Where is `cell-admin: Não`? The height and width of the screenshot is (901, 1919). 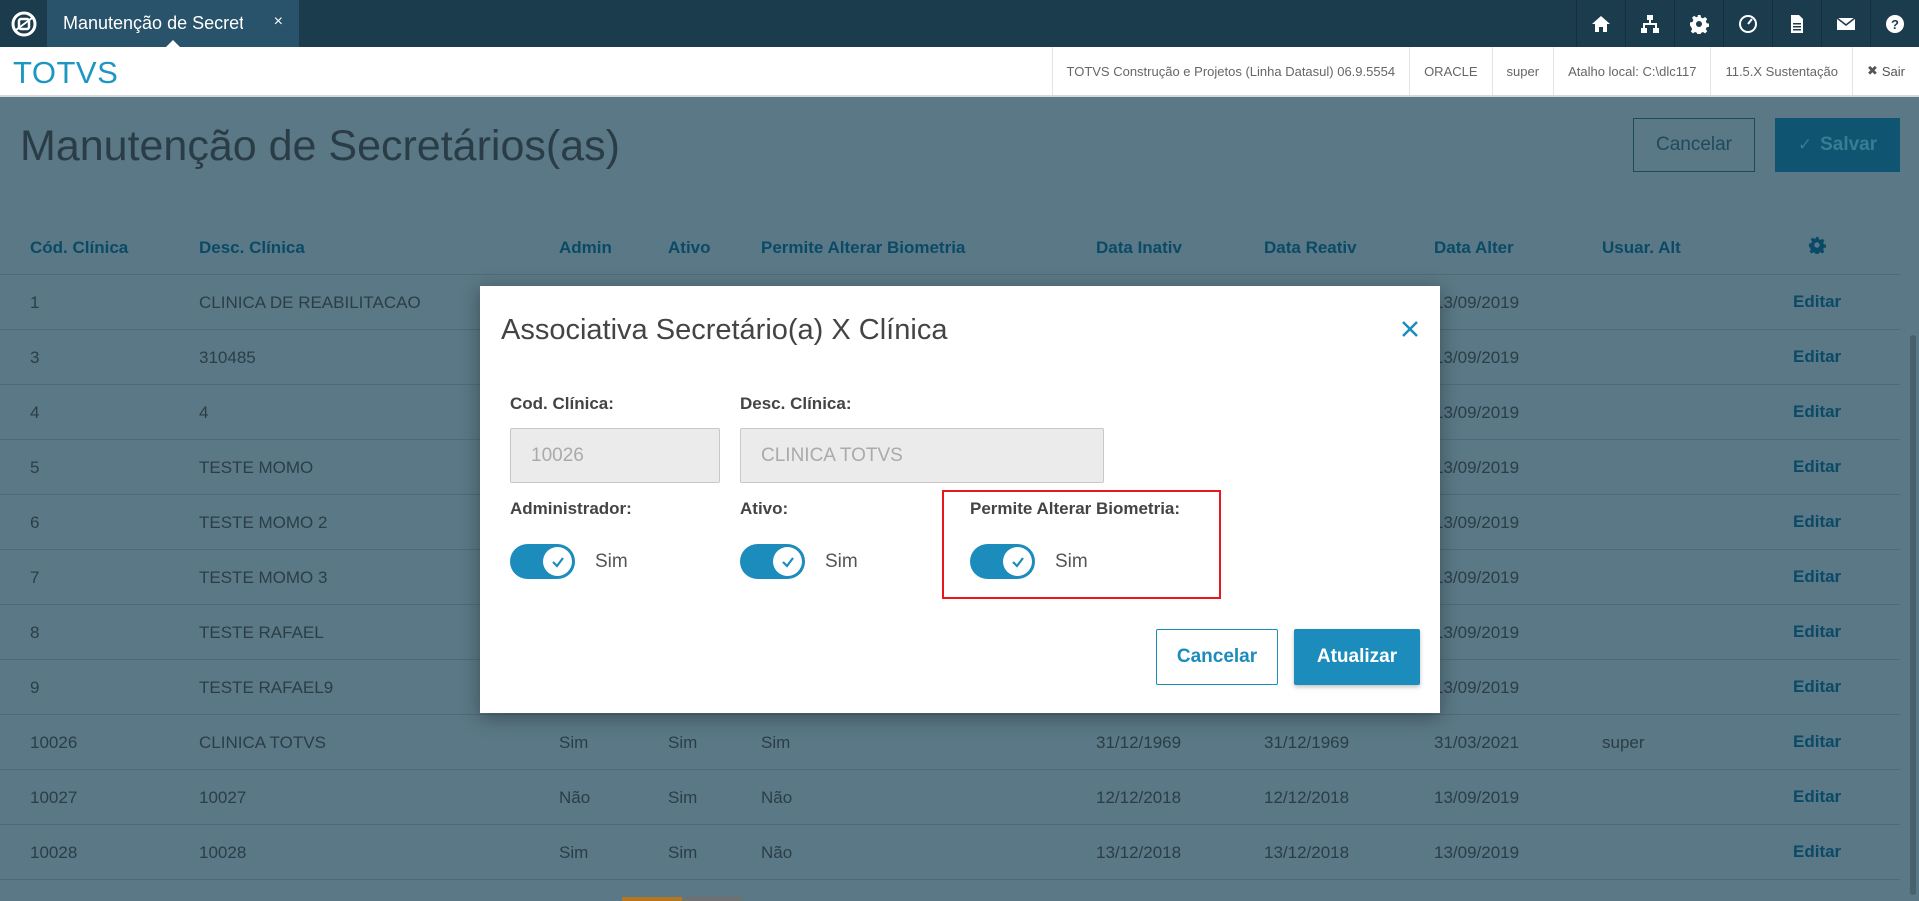
cell-admin: Não is located at coordinates (575, 797).